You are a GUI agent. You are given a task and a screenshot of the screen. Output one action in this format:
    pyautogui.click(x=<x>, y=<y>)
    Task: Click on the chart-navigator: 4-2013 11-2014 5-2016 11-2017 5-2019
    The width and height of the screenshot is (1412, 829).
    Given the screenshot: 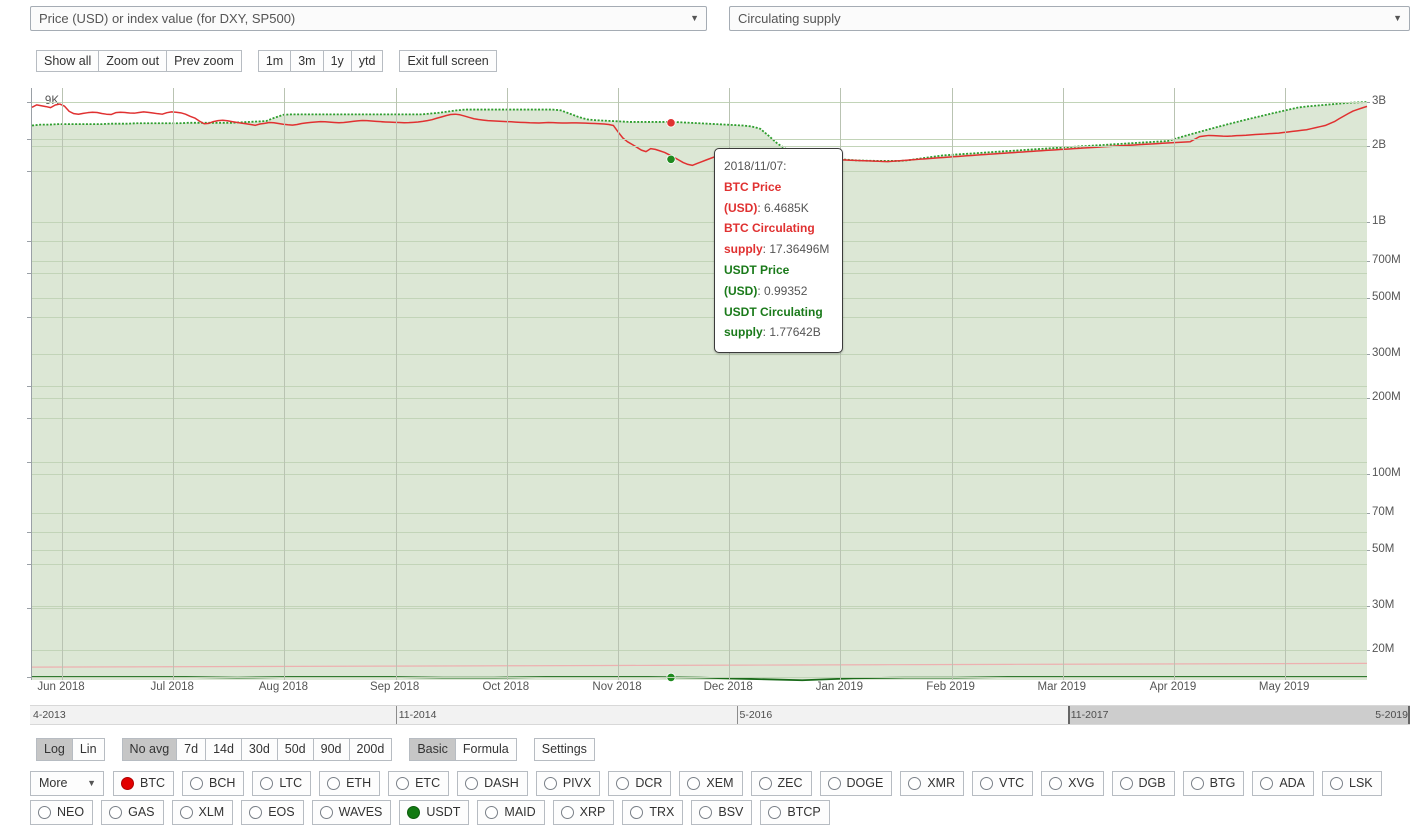 What is the action you would take?
    pyautogui.click(x=720, y=715)
    